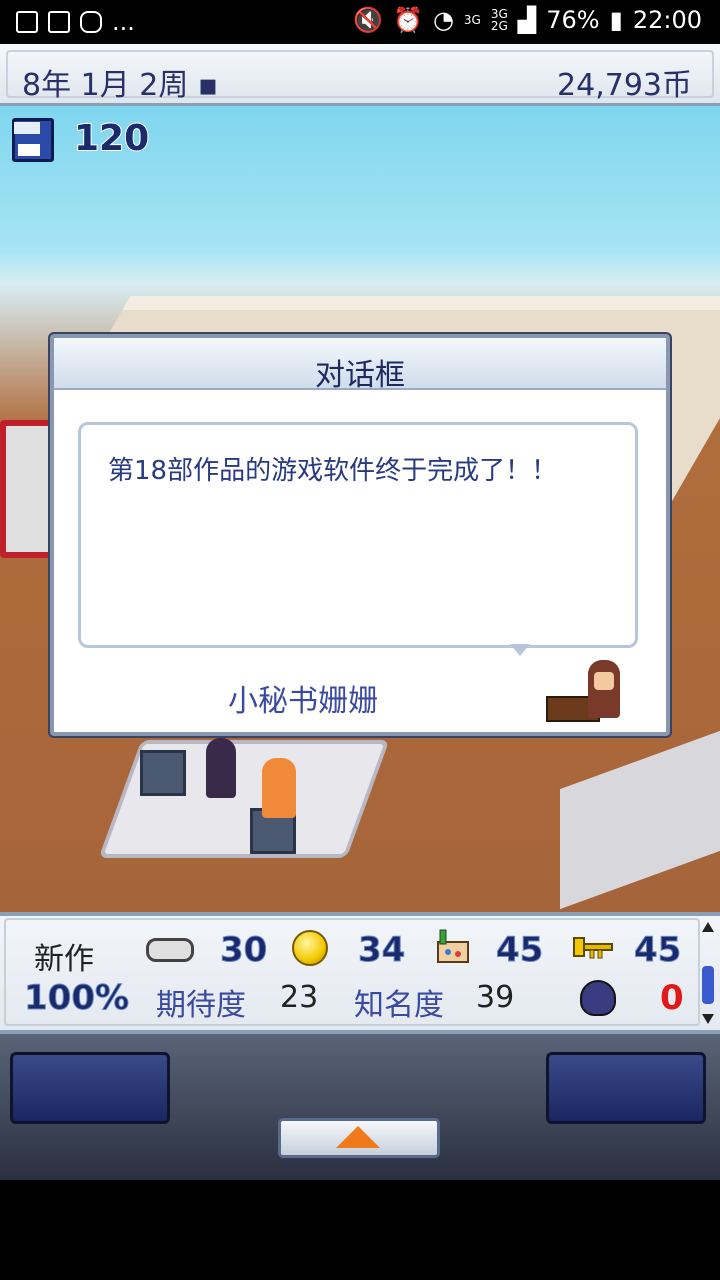 The image size is (720, 1280). I want to click on graphics-value: 45, so click(519, 950).